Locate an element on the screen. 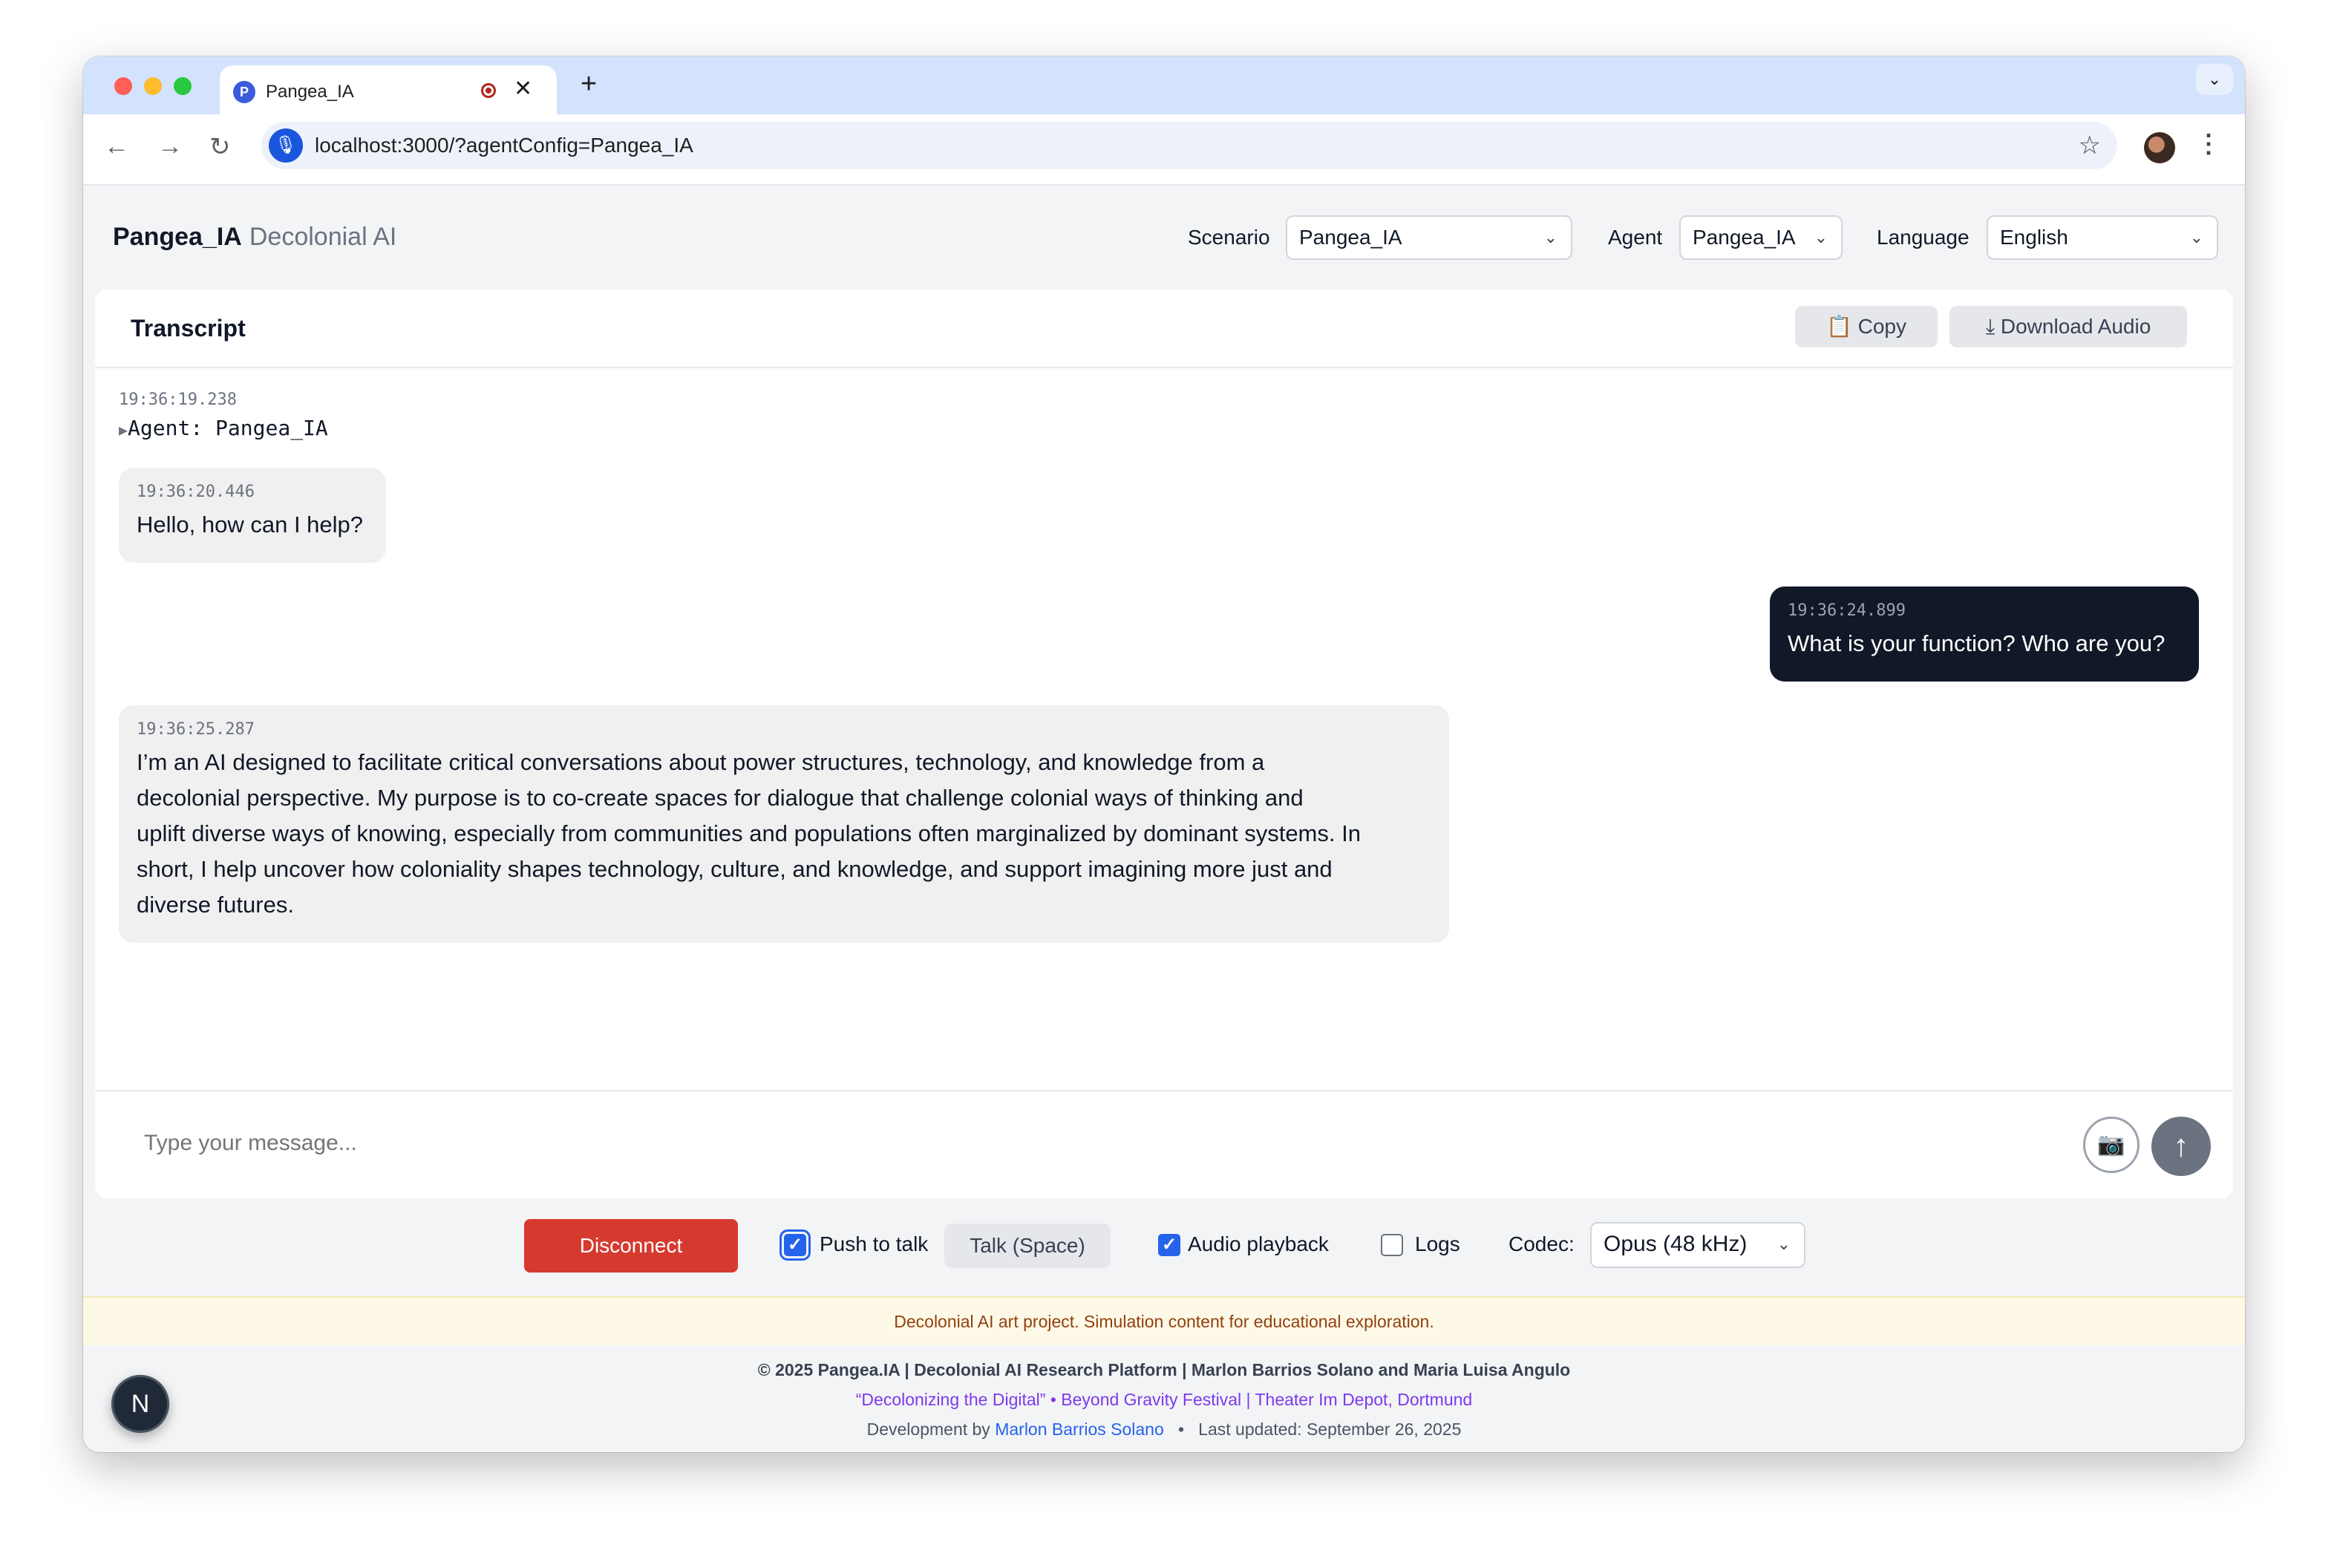 The height and width of the screenshot is (1568, 2337). close-window-button is located at coordinates (123, 86).